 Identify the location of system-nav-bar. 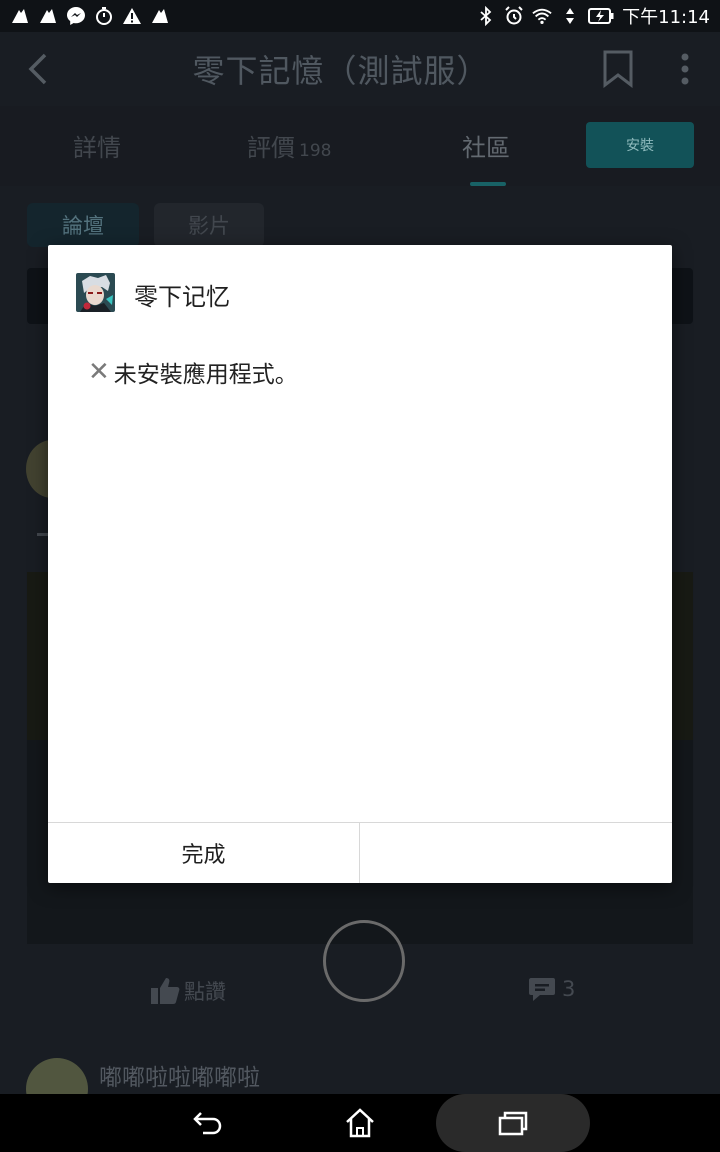
(360, 1123).